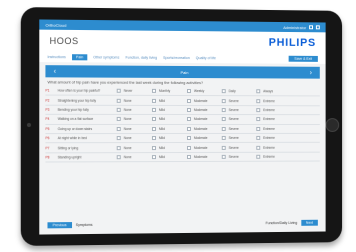 Image resolution: width=356 pixels, height=252 pixels. Describe the element at coordinates (234, 91) in the screenshot. I see `answer-option: Daily` at that location.